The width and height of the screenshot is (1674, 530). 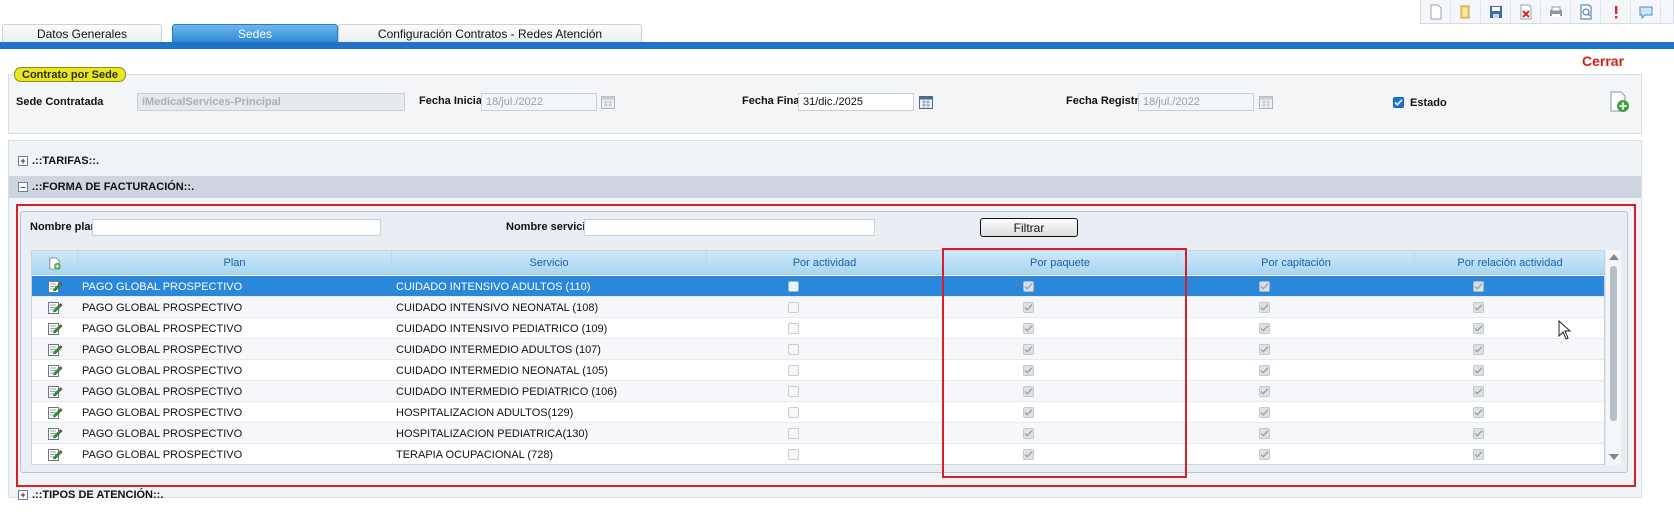 What do you see at coordinates (1556, 11) in the screenshot?
I see `print-icon` at bounding box center [1556, 11].